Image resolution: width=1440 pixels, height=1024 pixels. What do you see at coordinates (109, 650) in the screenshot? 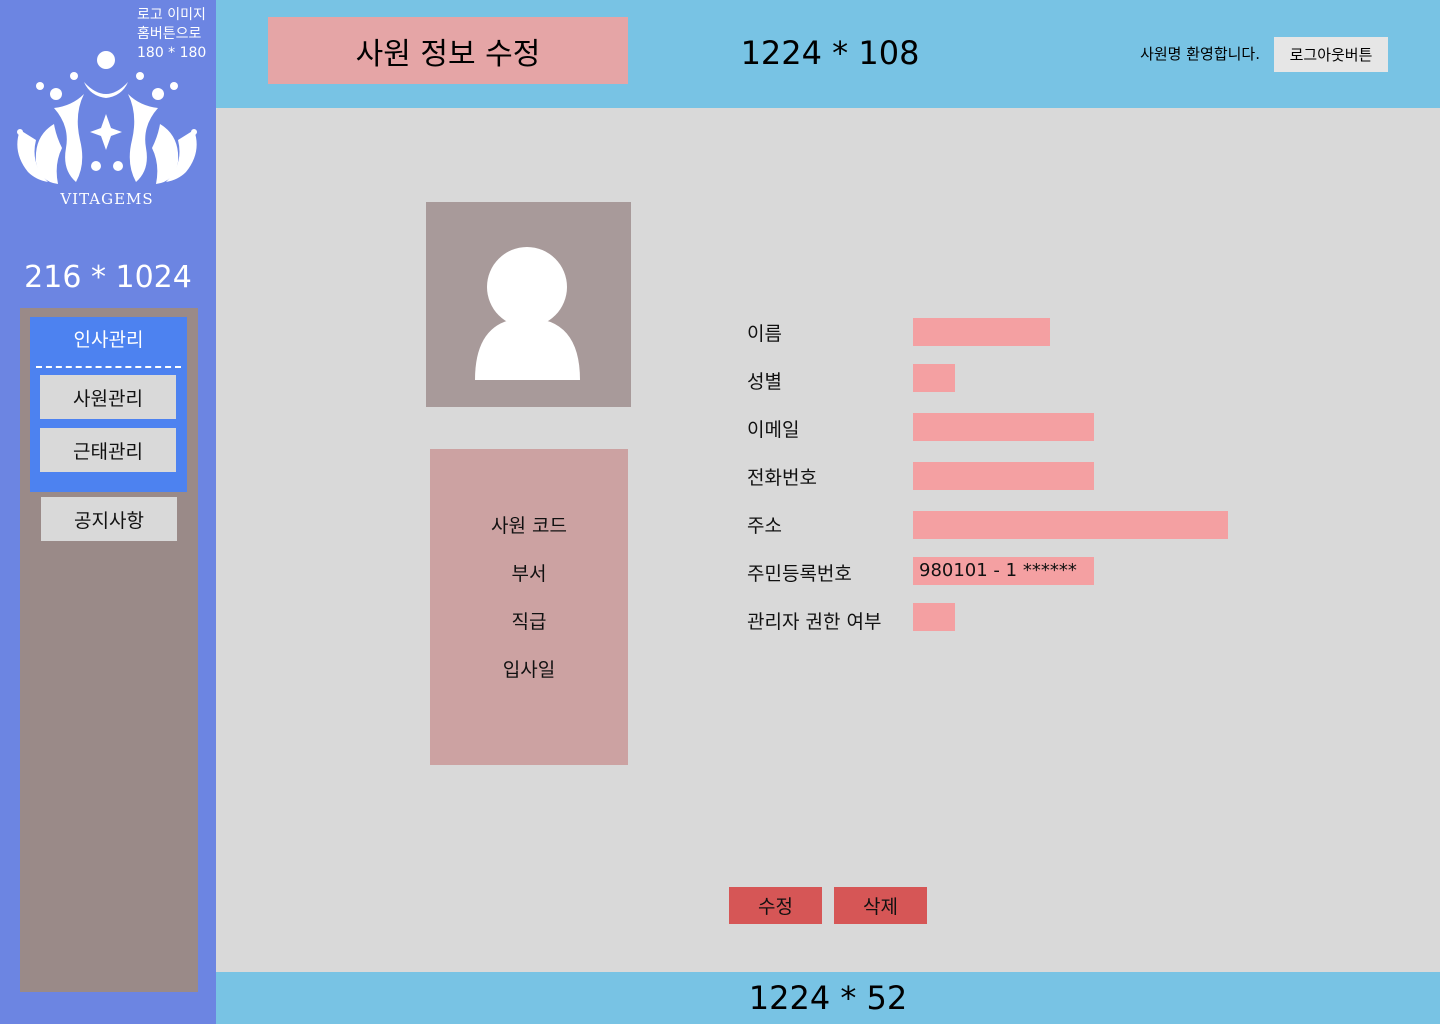
I see `sidebar-menu: 인사관리 사원관리 근태관리 공지사항` at bounding box center [109, 650].